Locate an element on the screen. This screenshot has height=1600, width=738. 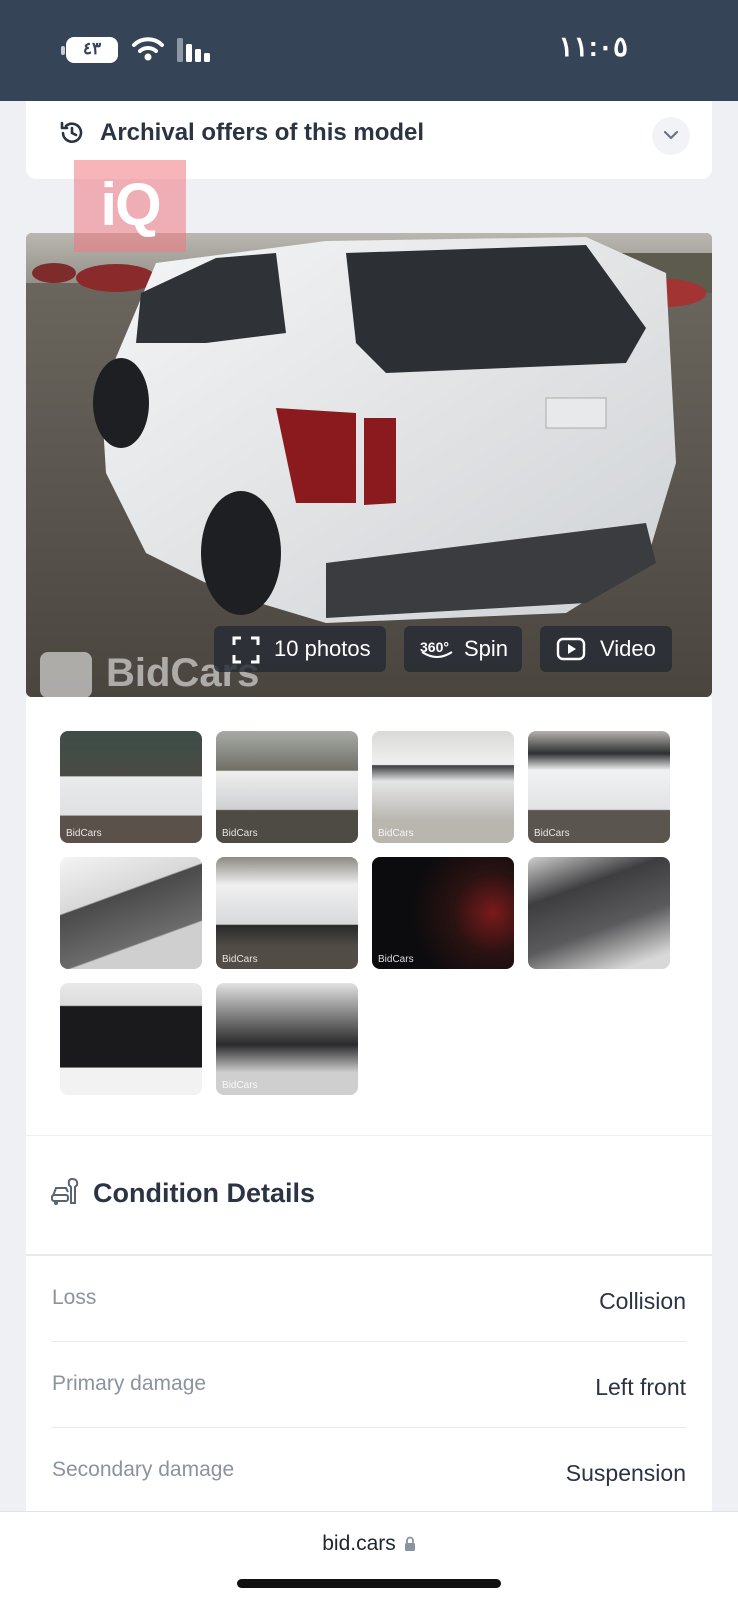
status-bar: ٤٣ ١١:٠٥ is located at coordinates (369, 50).